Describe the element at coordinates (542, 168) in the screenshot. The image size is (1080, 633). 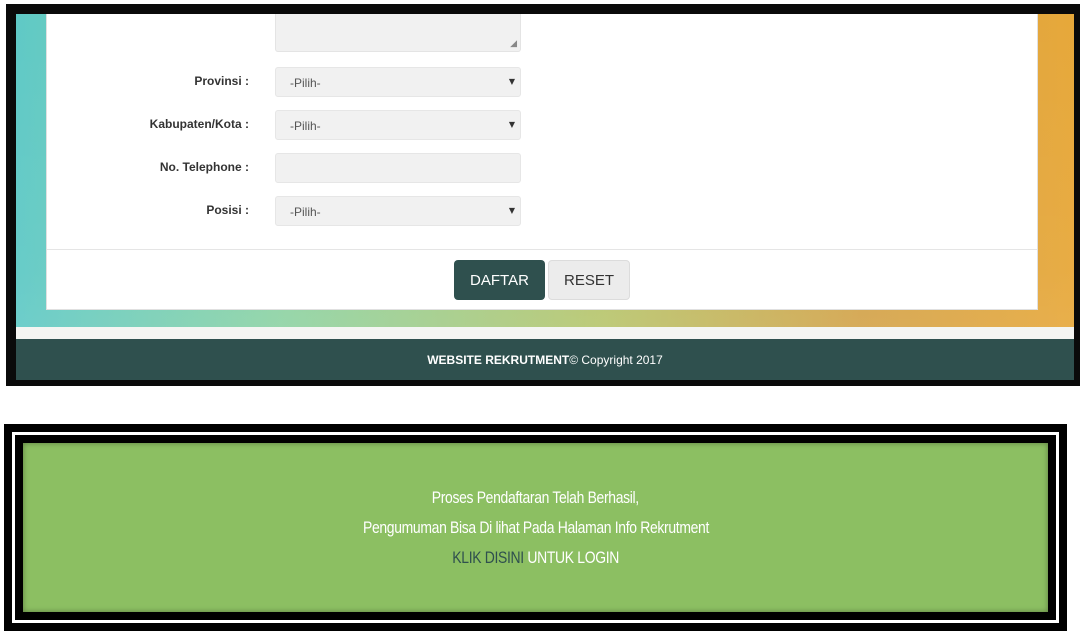
I see `form-row-telephone: No. Telephone :` at that location.